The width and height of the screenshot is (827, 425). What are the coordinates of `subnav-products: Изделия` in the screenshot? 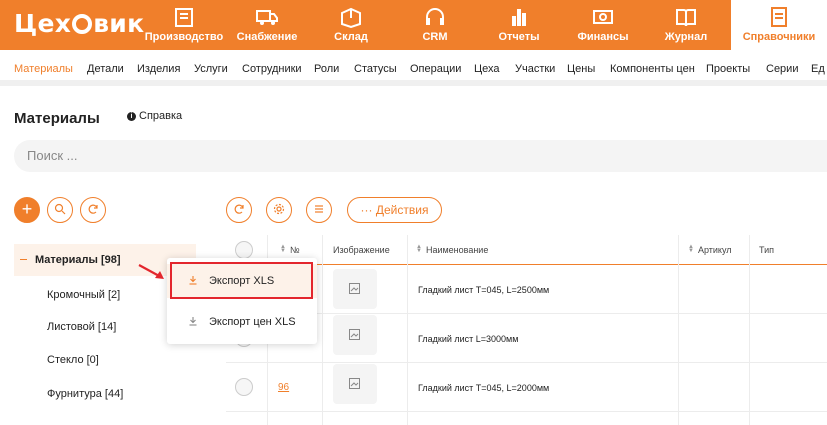 It's located at (158, 69).